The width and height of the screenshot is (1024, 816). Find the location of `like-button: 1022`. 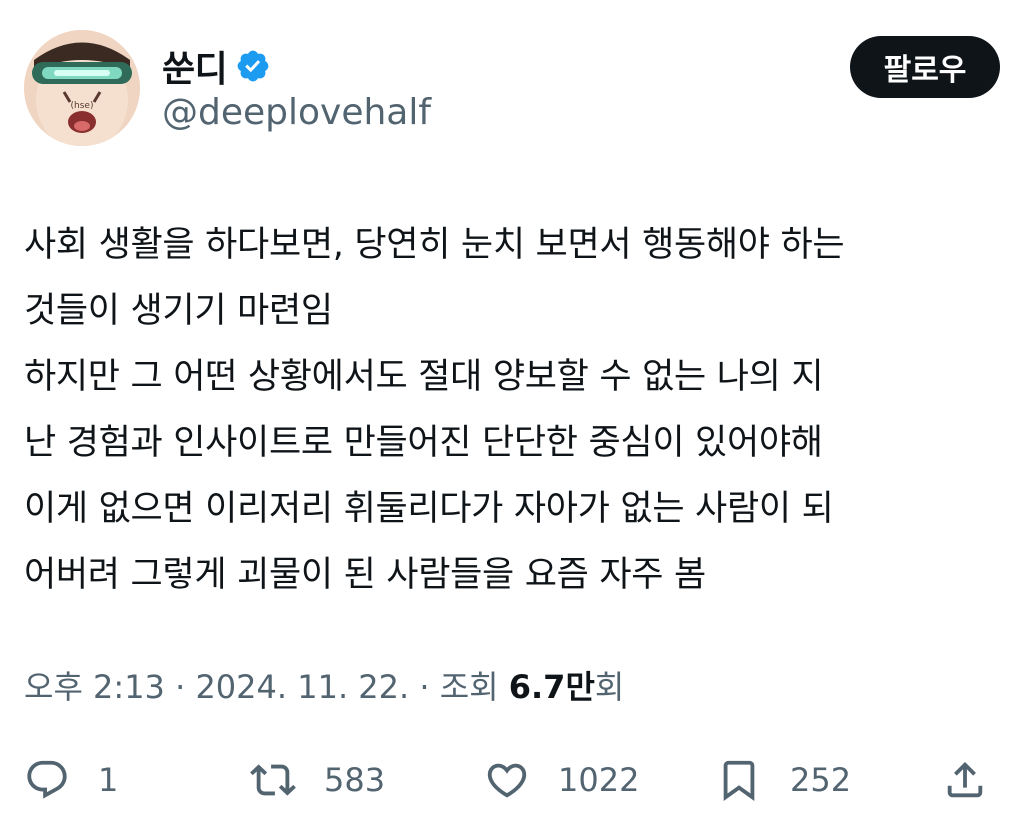

like-button: 1022 is located at coordinates (561, 780).